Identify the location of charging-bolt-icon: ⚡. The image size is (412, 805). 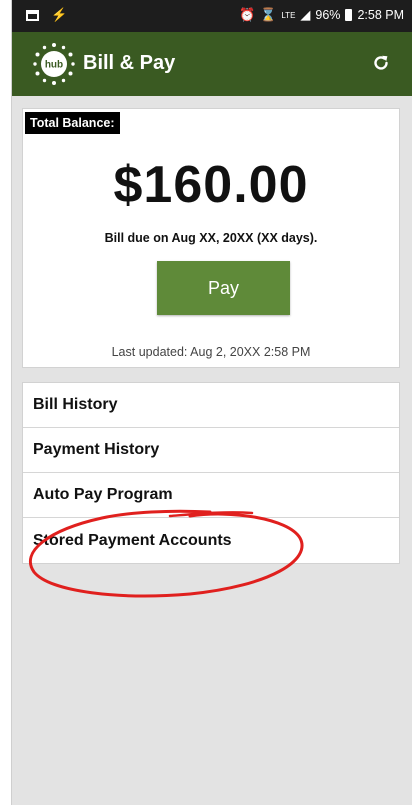
(59, 14).